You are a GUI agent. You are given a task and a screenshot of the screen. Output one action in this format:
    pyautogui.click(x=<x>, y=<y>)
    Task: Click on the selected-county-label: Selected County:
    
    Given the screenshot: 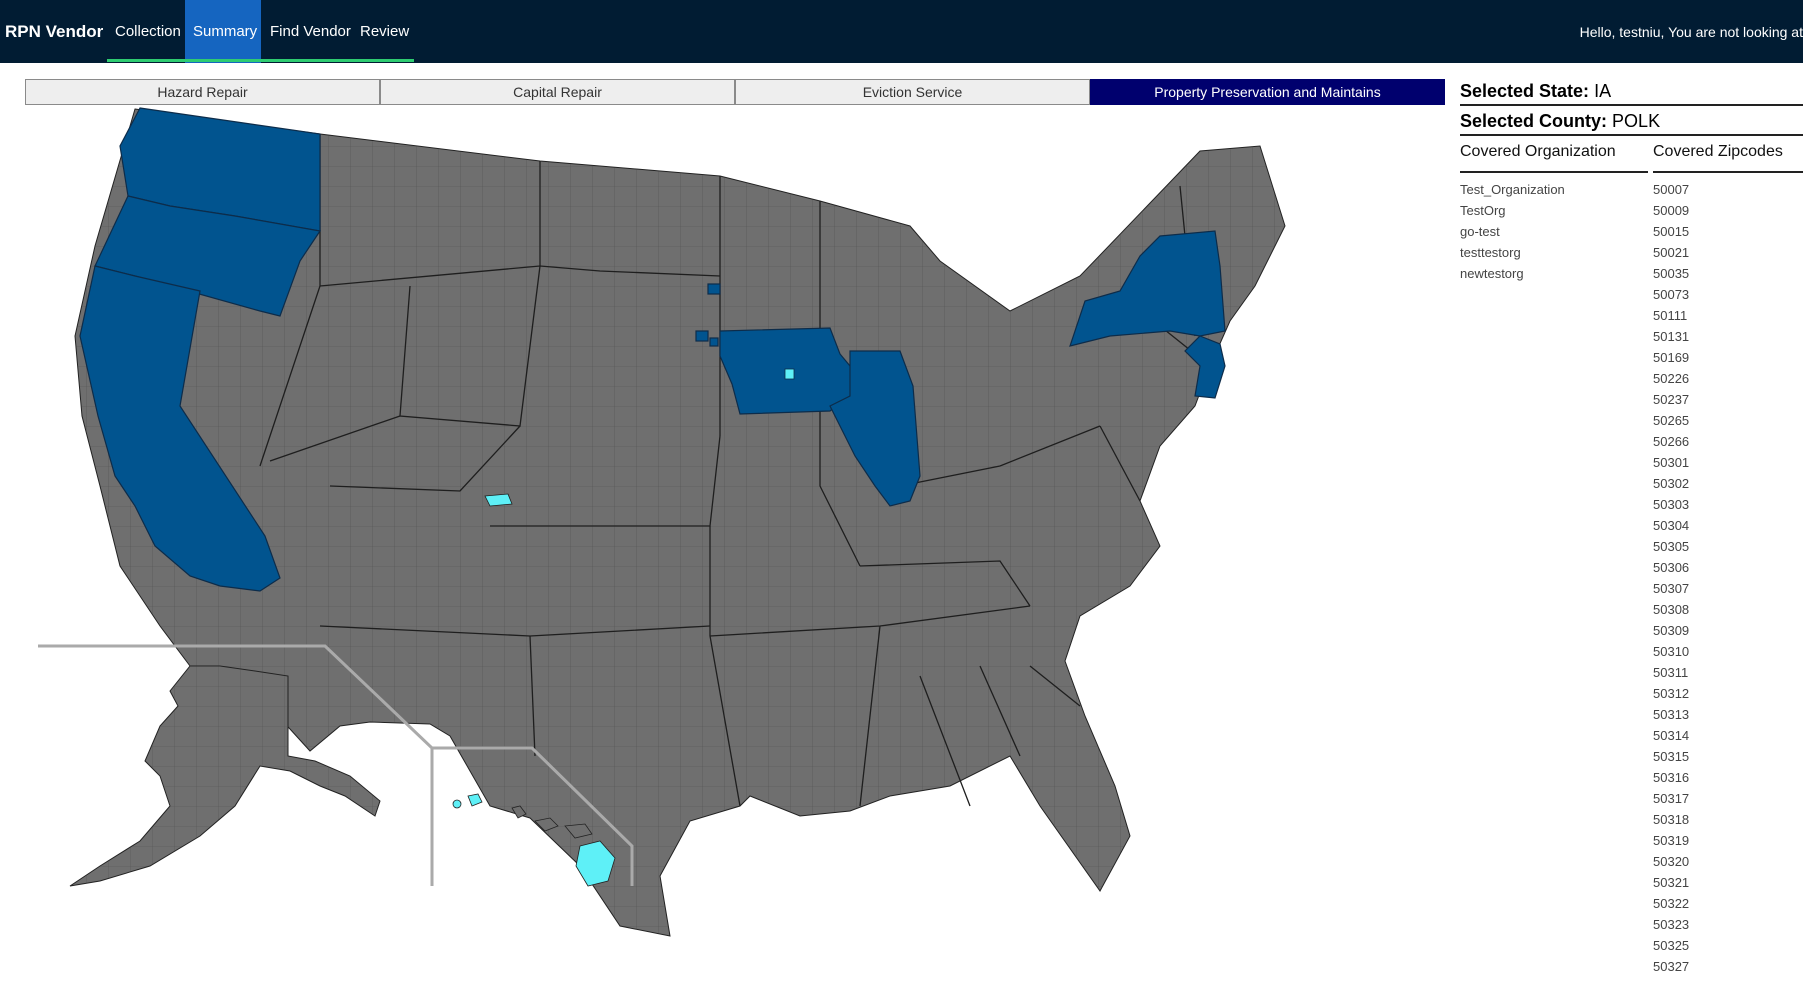 What is the action you would take?
    pyautogui.click(x=1534, y=121)
    